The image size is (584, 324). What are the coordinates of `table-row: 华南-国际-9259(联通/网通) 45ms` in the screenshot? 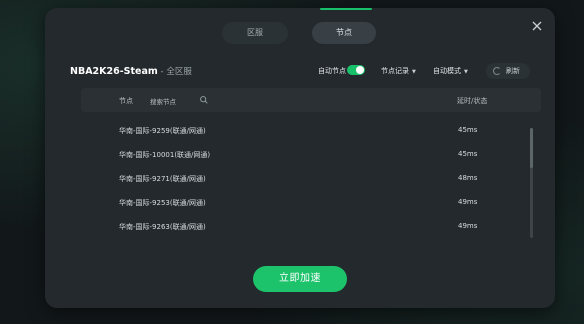 It's located at (301, 130).